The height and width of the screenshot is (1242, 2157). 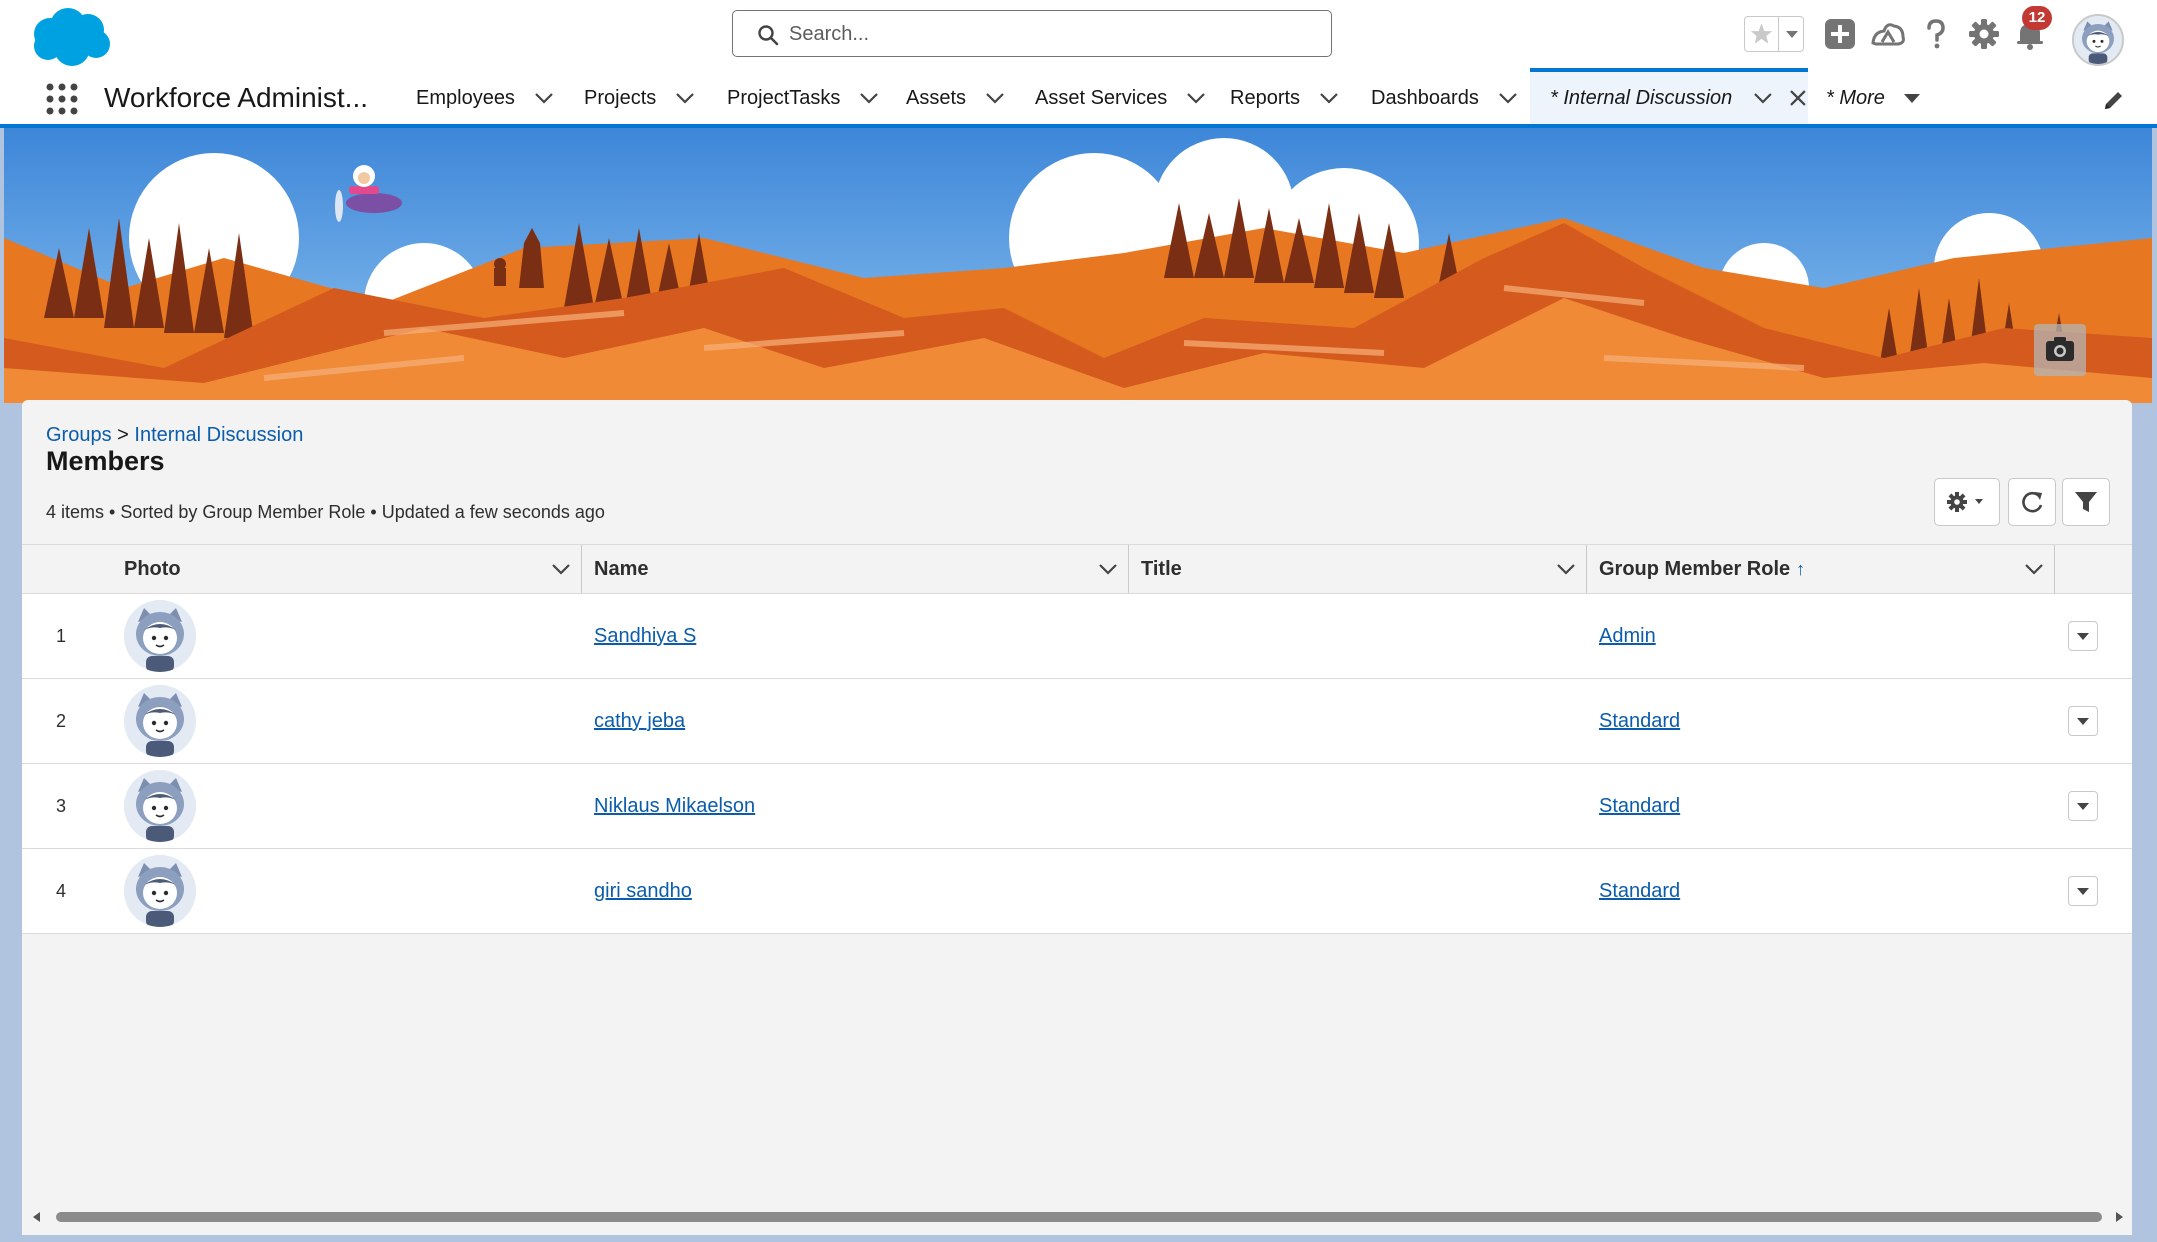 I want to click on user-avatar, so click(x=2098, y=40).